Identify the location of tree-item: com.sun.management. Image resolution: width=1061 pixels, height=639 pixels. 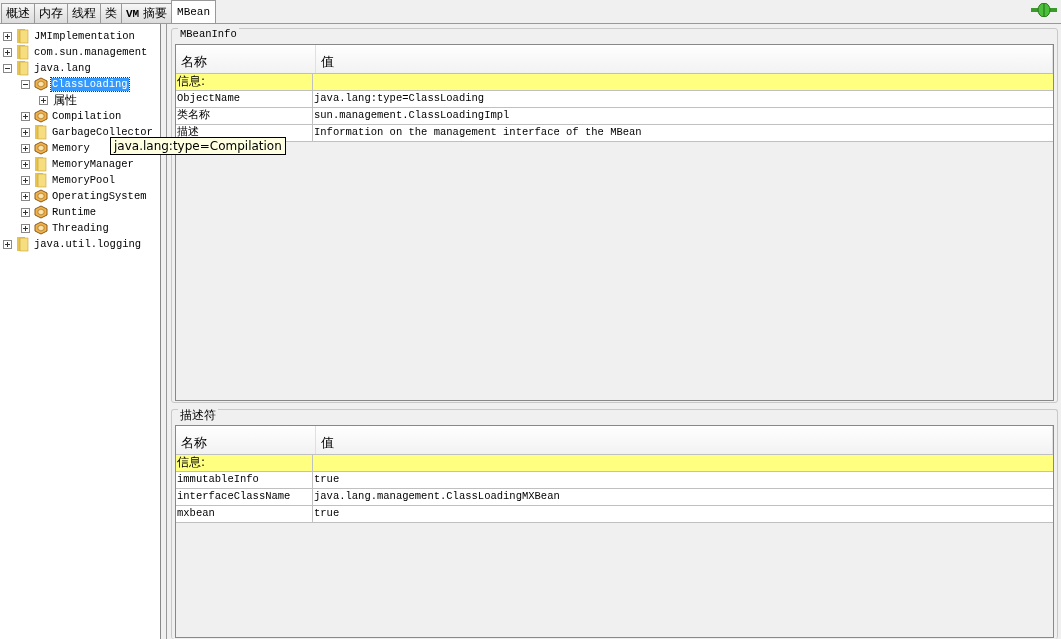
(91, 52).